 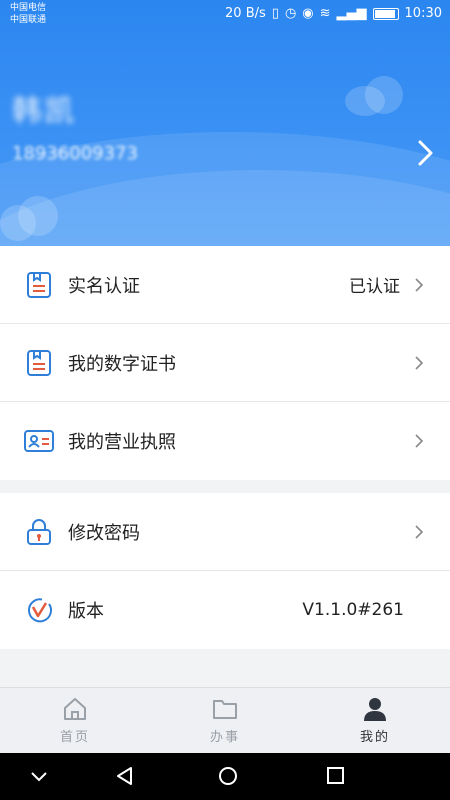 What do you see at coordinates (75, 709) in the screenshot?
I see `home-icon` at bounding box center [75, 709].